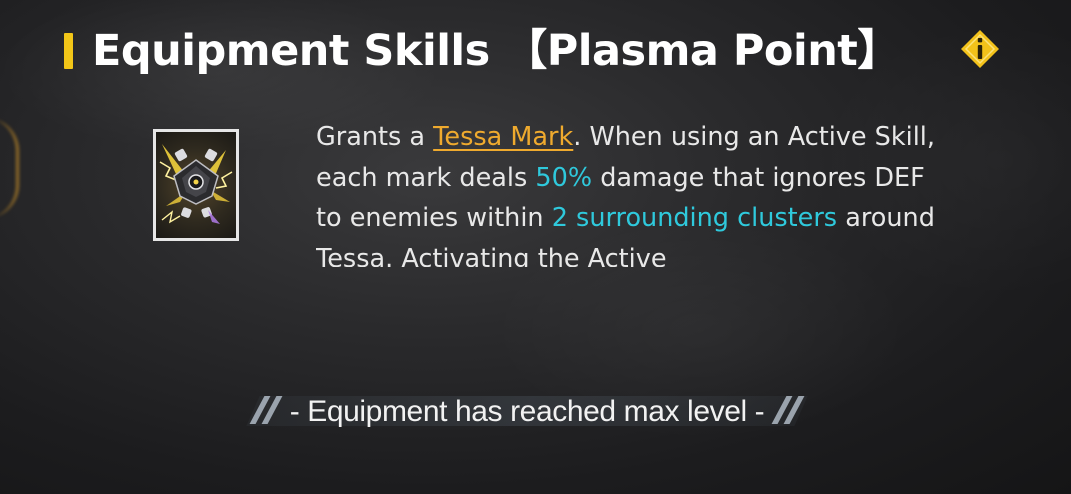 Image resolution: width=1071 pixels, height=494 pixels. What do you see at coordinates (375, 137) in the screenshot?
I see `description-text-1: Grants a` at bounding box center [375, 137].